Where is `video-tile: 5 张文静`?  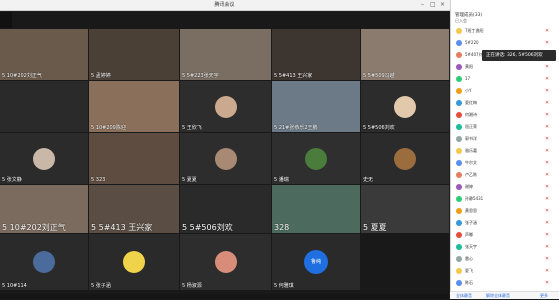 video-tile: 5 张文静 is located at coordinates (44, 158).